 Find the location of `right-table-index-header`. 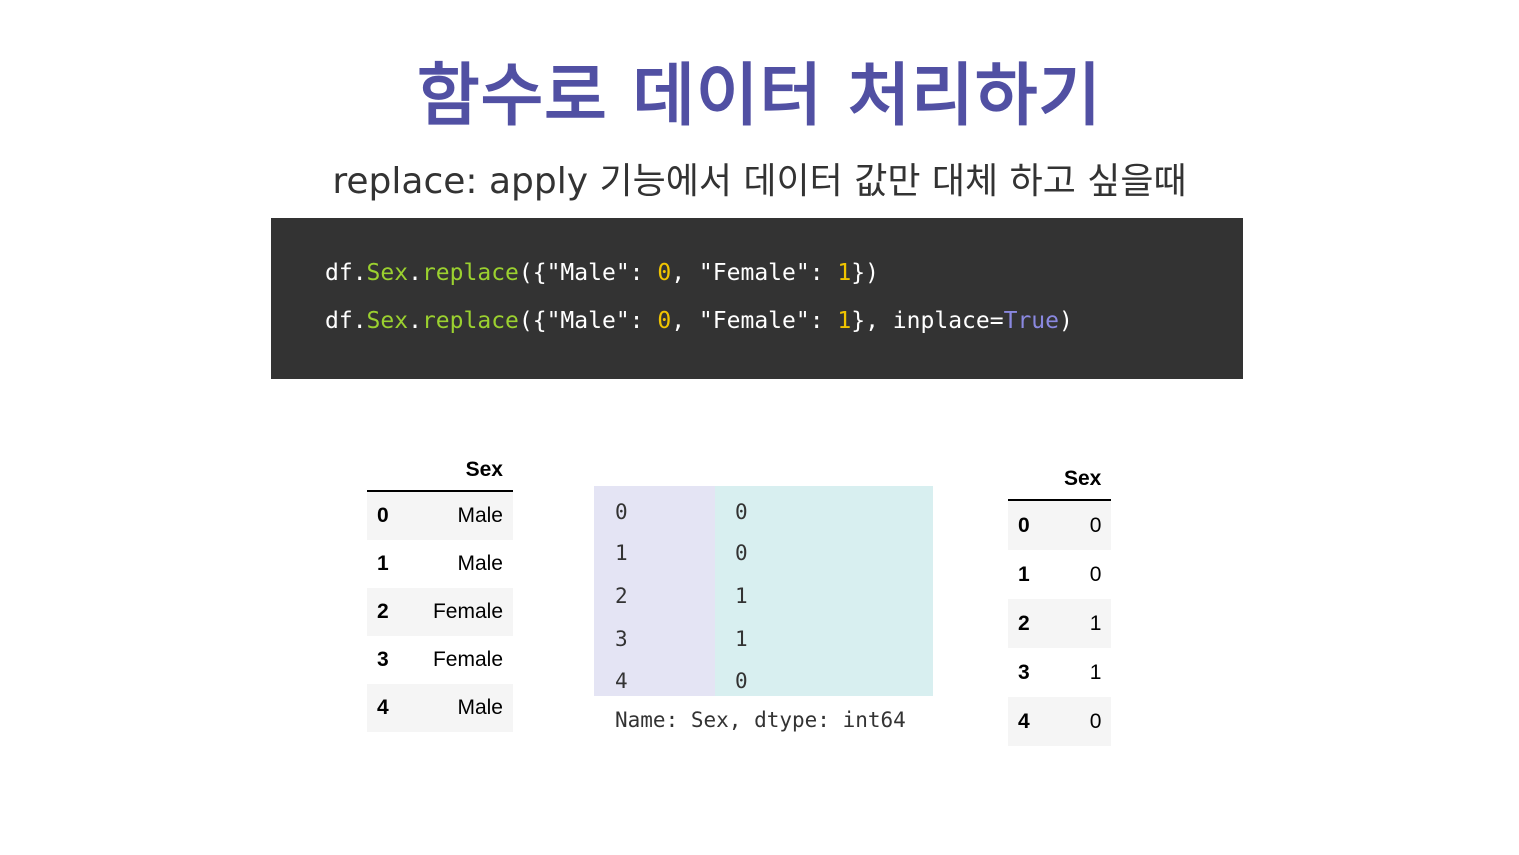

right-table-index-header is located at coordinates (1031, 484).